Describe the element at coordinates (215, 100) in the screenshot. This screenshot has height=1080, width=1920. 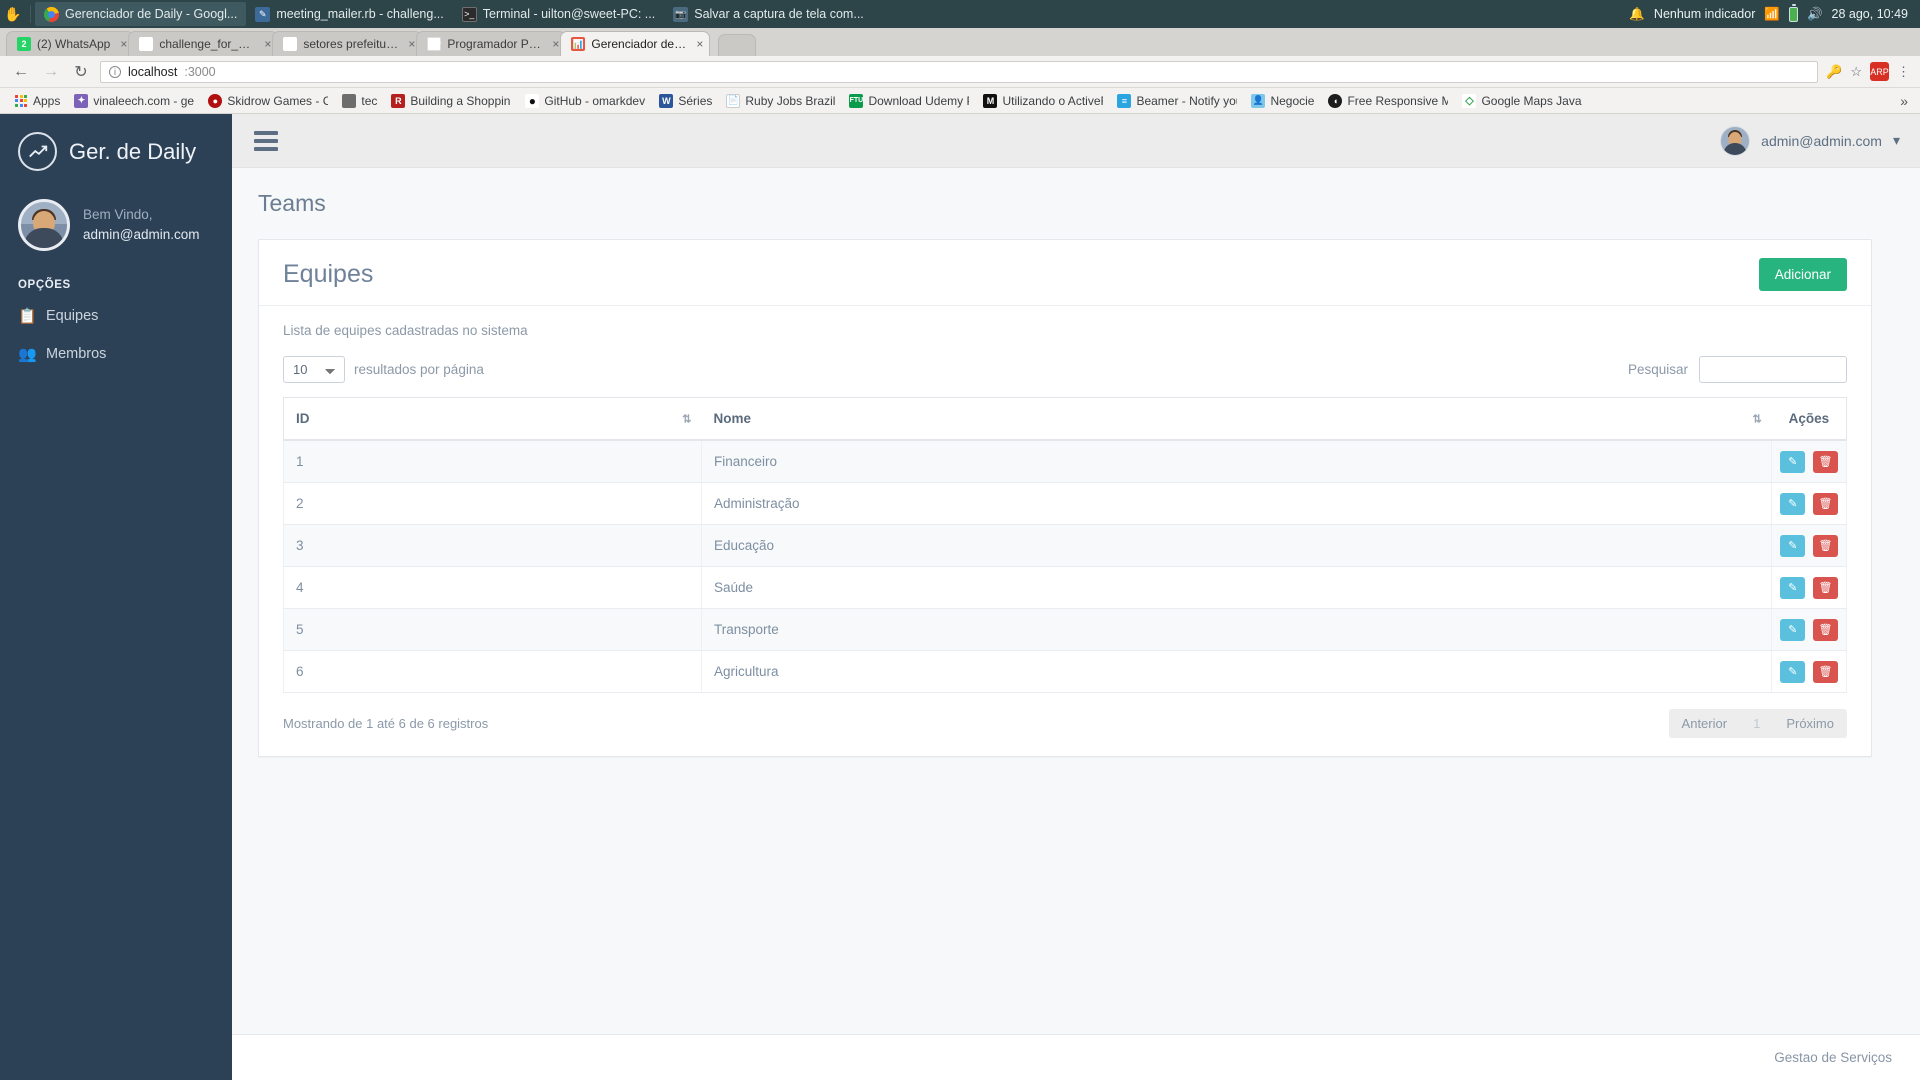
I see `skidrow-icon: ●` at that location.